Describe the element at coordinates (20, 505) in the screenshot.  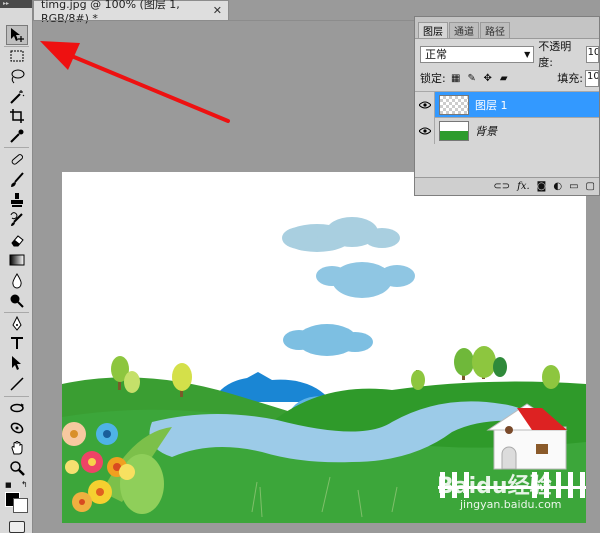
I see `background-color` at that location.